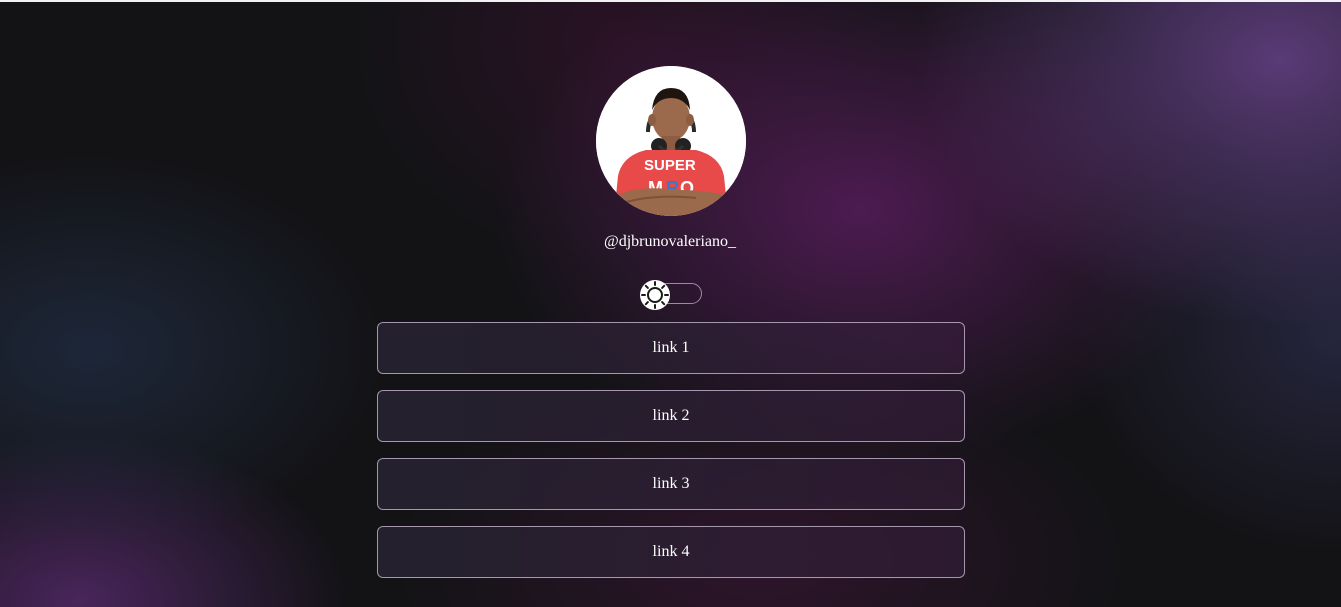 The image size is (1341, 607). I want to click on theme-toggle, so click(671, 294).